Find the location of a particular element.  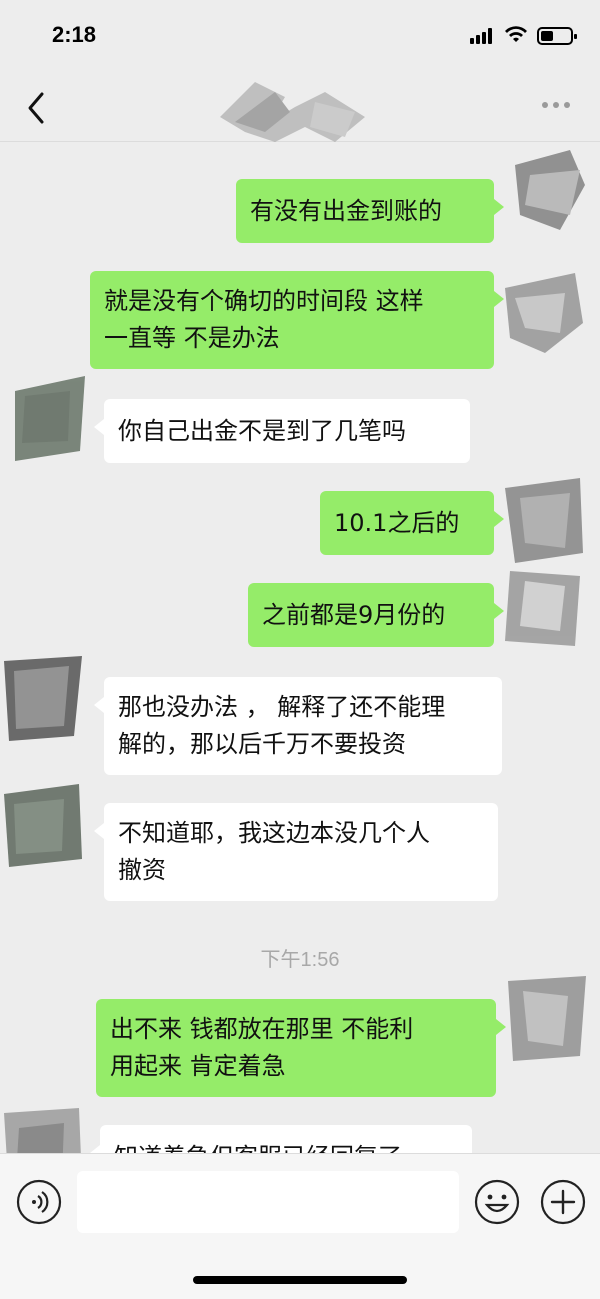

more-dots-icon is located at coordinates (556, 107).